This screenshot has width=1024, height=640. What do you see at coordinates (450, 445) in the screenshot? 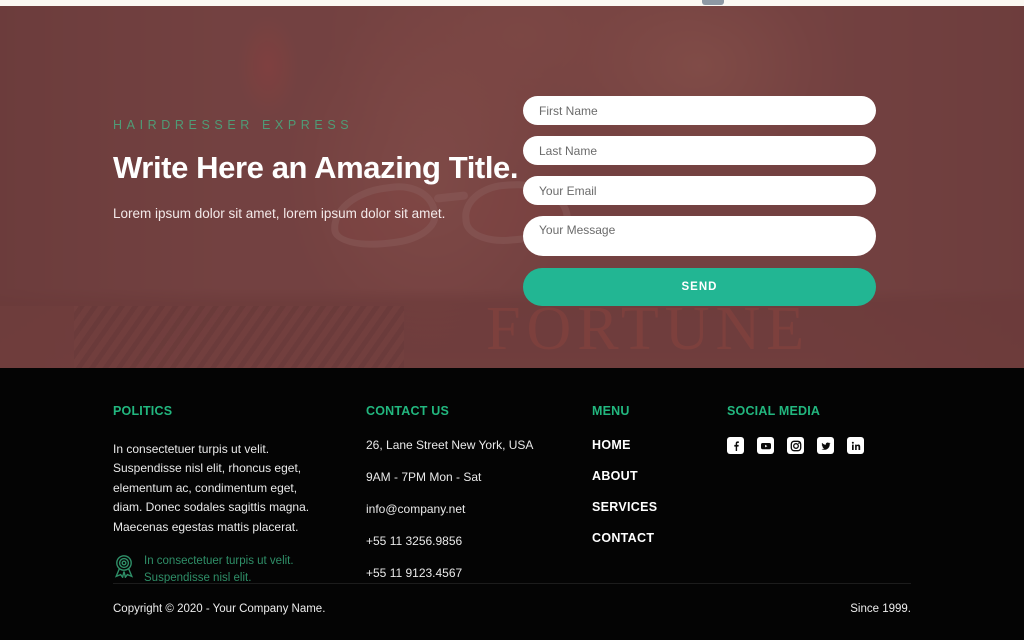
I see `contact-address: 26, Lane Street New York, USA` at bounding box center [450, 445].